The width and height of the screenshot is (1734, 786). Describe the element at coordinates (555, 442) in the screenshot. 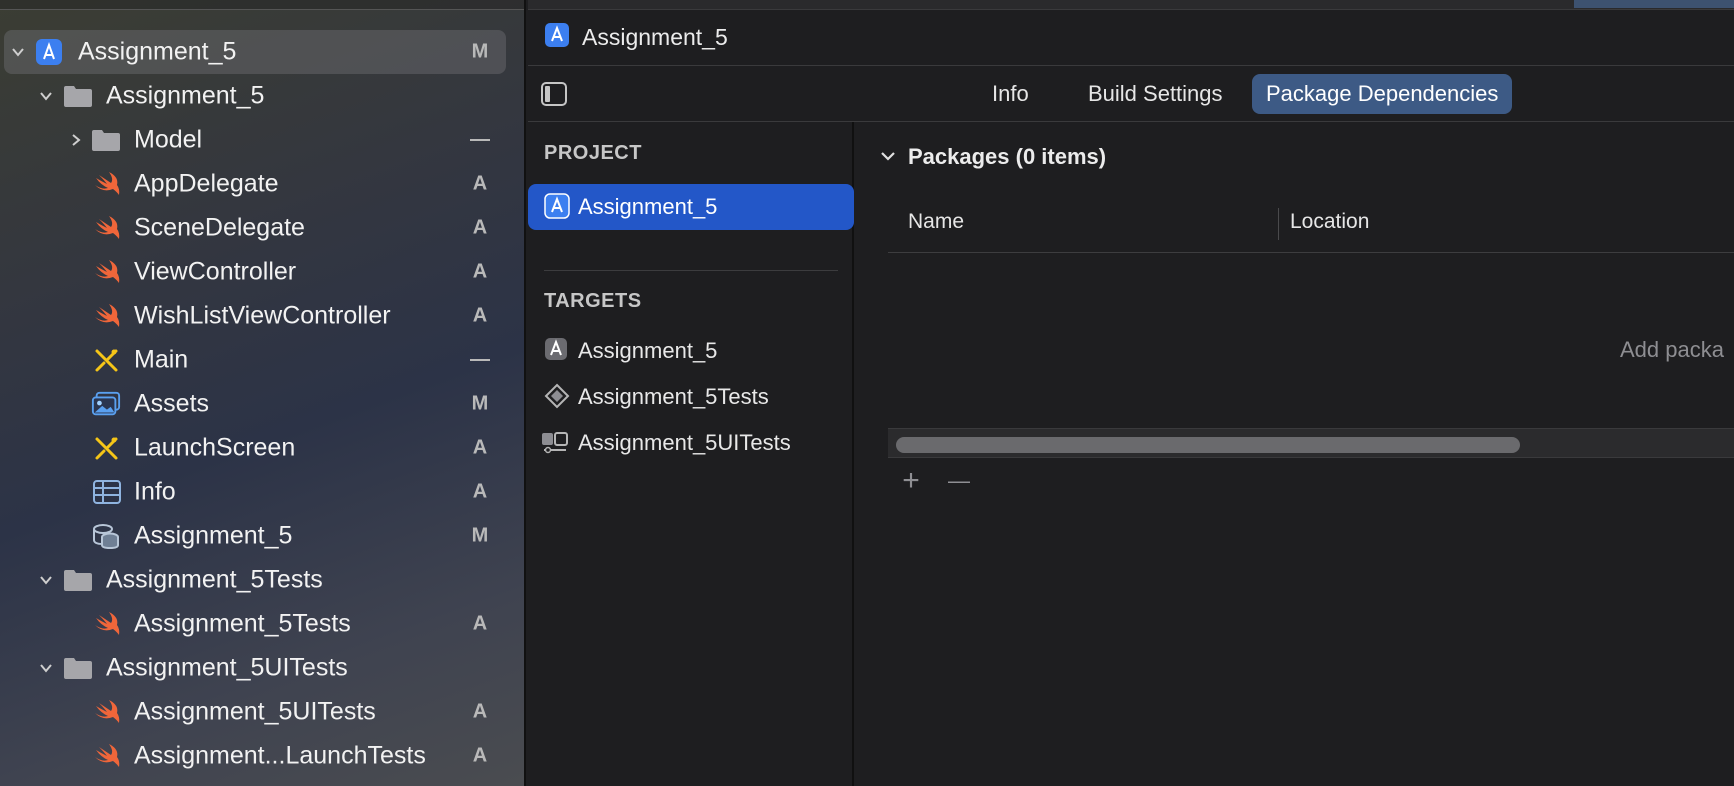

I see `ui-test-bundle-icon` at that location.